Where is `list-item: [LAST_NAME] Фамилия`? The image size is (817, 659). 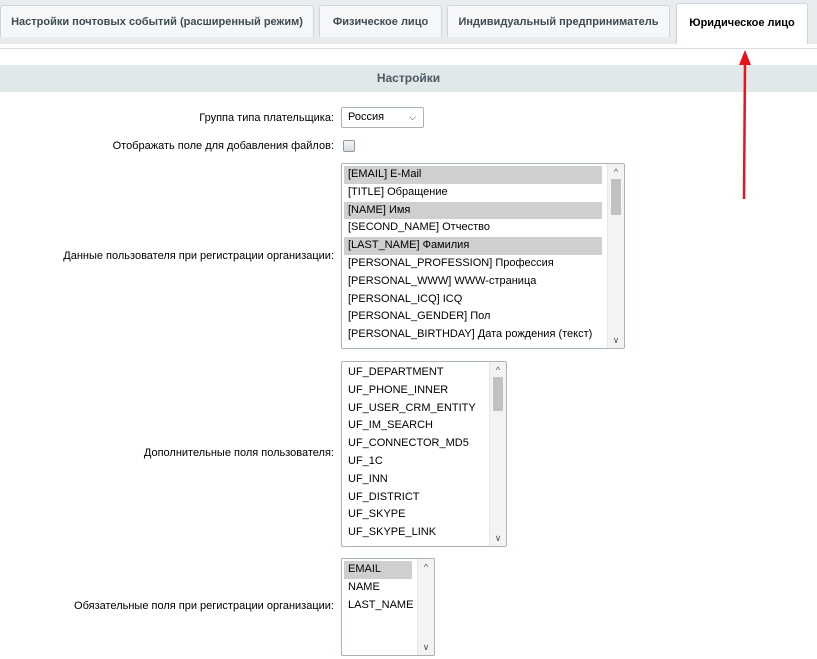 list-item: [LAST_NAME] Фамилия is located at coordinates (473, 246).